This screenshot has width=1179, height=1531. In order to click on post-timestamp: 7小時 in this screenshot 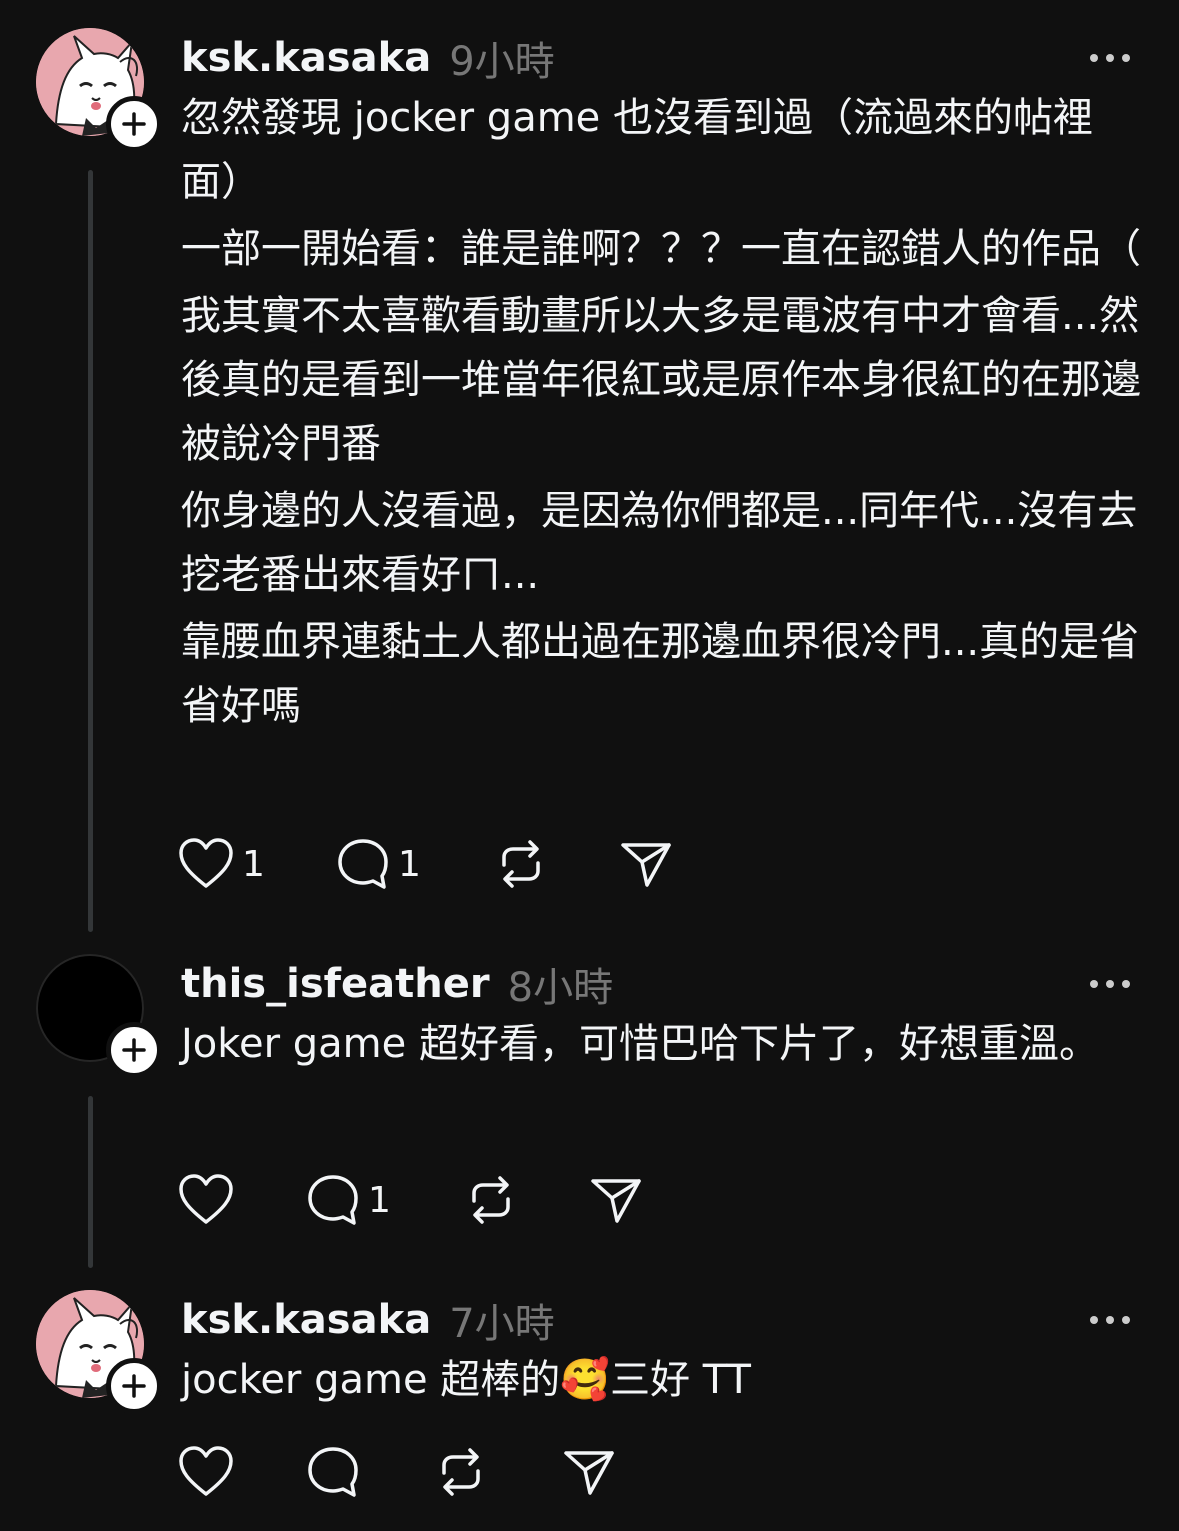, I will do `click(502, 1324)`.